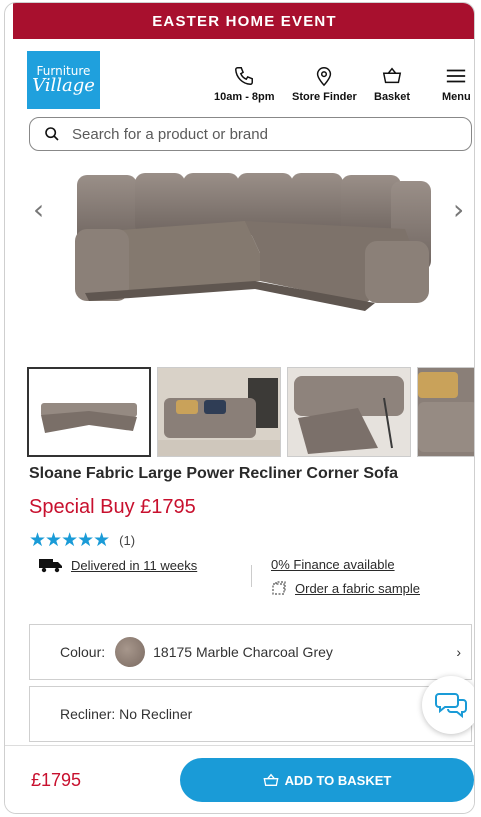 This screenshot has width=481, height=817. What do you see at coordinates (69, 540) in the screenshot?
I see `star-rating: ★★★★★` at bounding box center [69, 540].